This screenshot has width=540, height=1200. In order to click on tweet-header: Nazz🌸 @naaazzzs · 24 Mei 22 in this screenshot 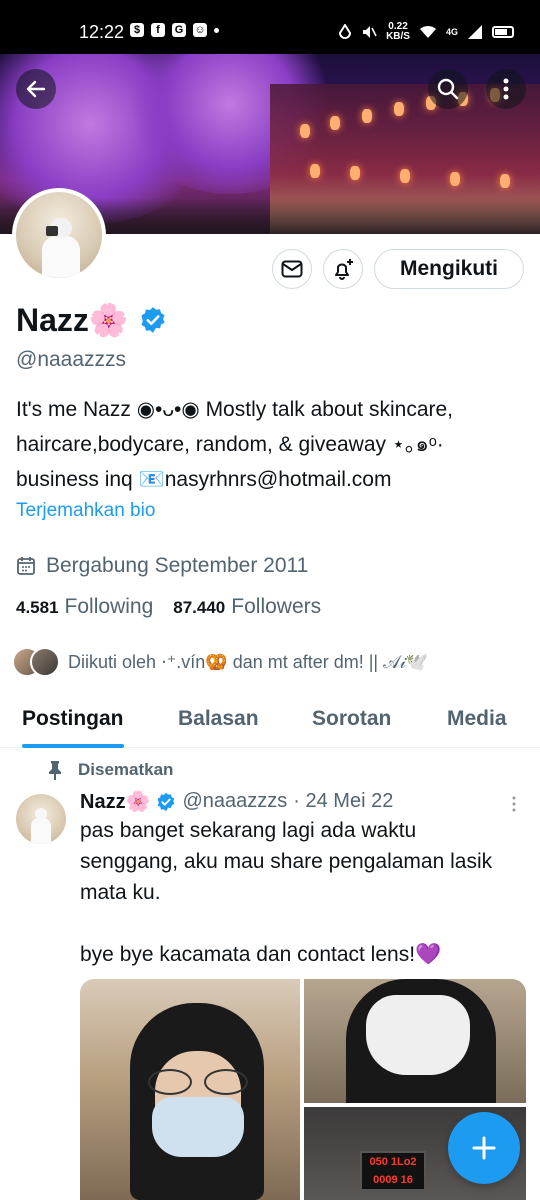, I will do `click(236, 801)`.